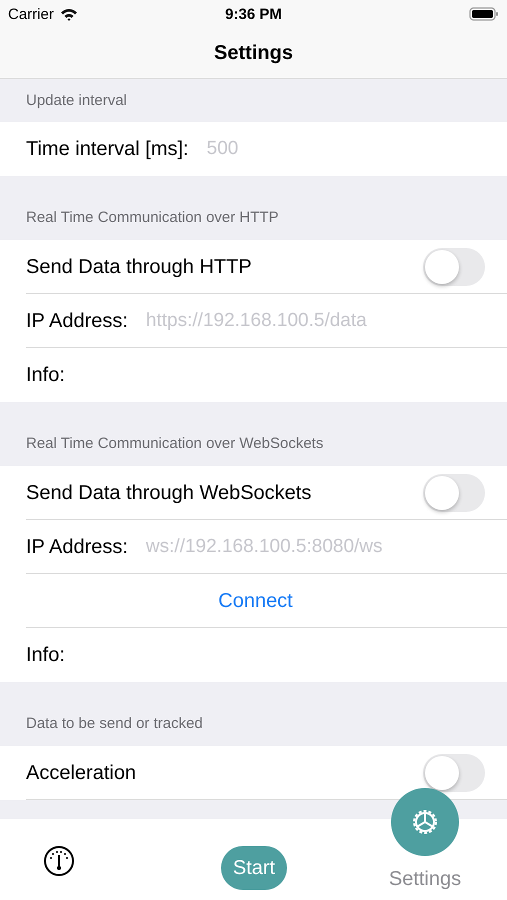 The image size is (507, 900). Describe the element at coordinates (59, 861) in the screenshot. I see `gauge-icon` at that location.